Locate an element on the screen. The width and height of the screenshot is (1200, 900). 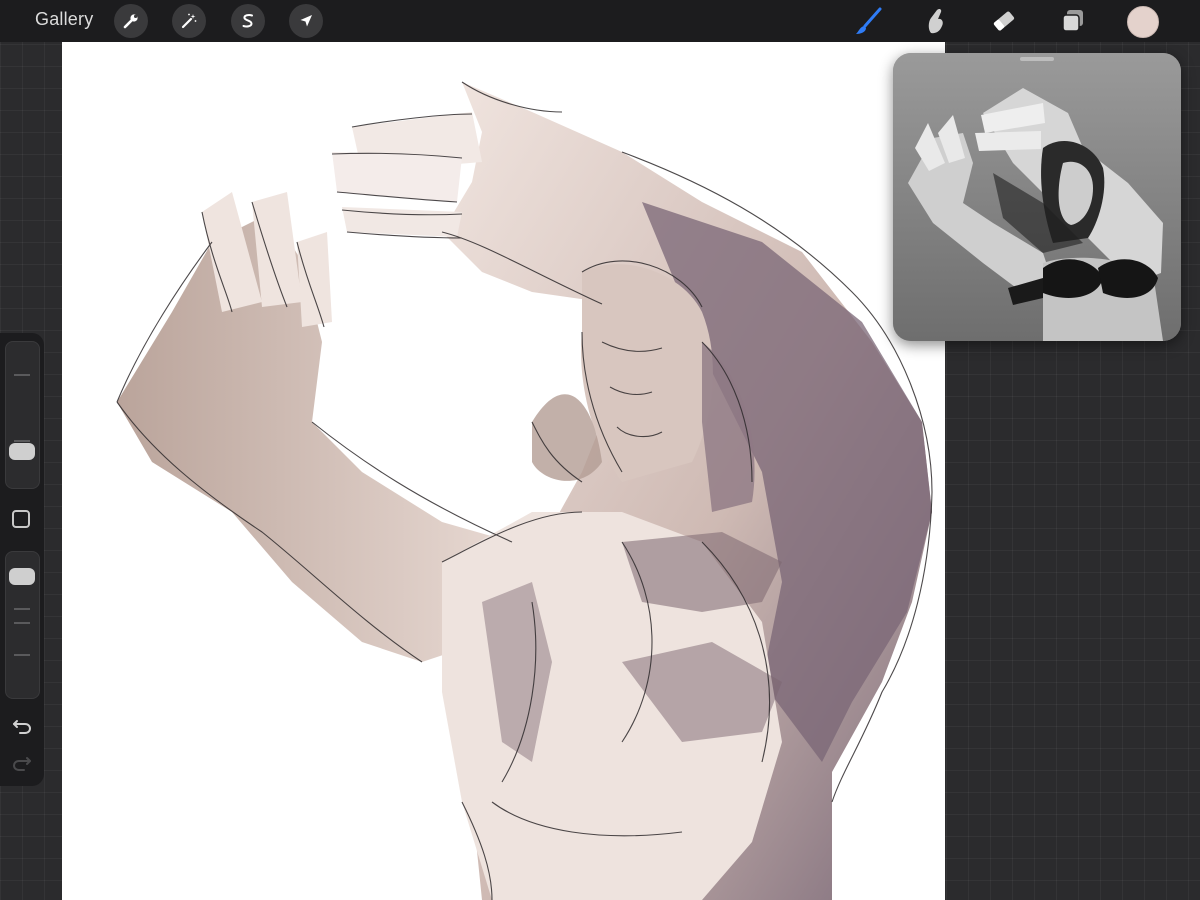
reference-window is located at coordinates (1037, 197).